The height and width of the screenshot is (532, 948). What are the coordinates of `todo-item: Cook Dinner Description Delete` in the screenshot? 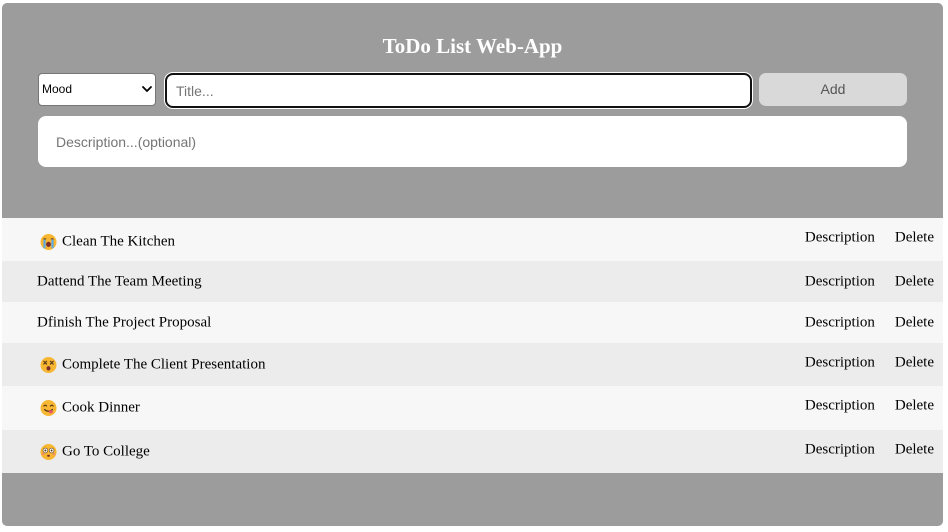 It's located at (472, 408).